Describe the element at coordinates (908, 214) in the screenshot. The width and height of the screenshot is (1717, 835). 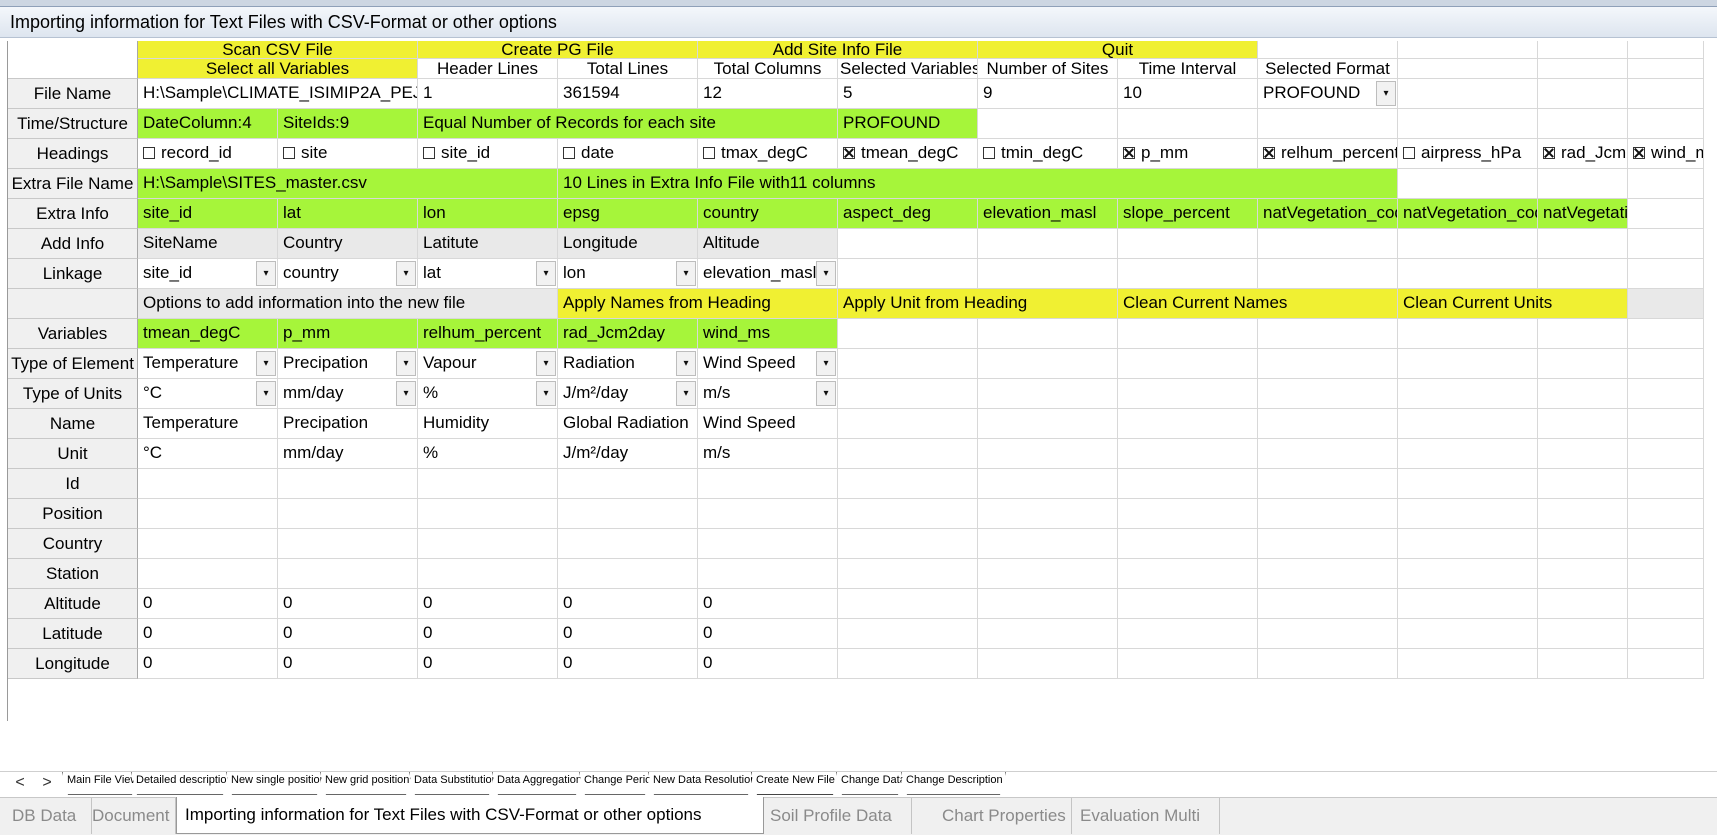
I see `extra-info-cell: aspect_deg` at that location.